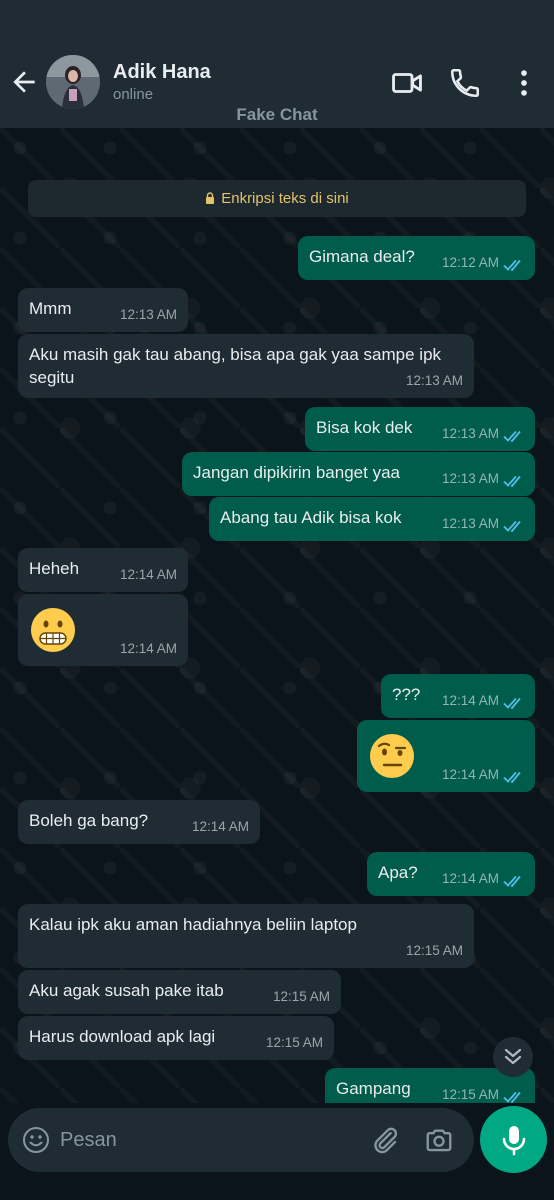 Image resolution: width=554 pixels, height=1200 pixels. What do you see at coordinates (385, 1140) in the screenshot?
I see `attach-icon` at bounding box center [385, 1140].